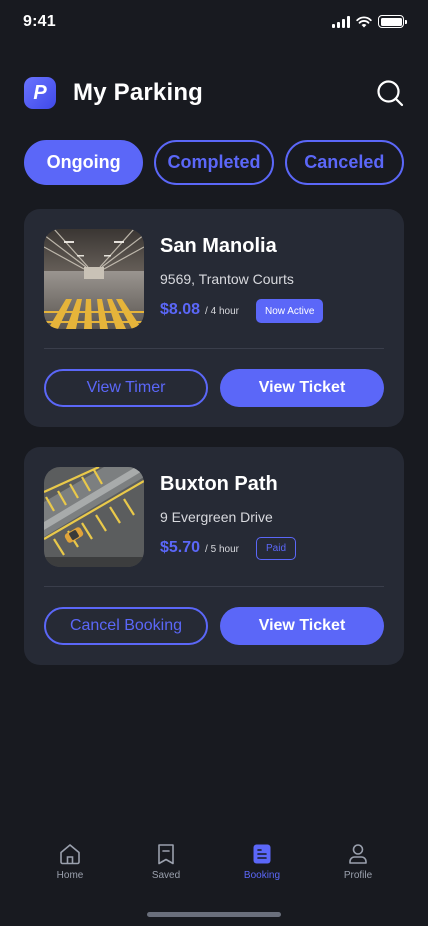 The width and height of the screenshot is (428, 926). Describe the element at coordinates (126, 626) in the screenshot. I see `cancel-booking-button: Cancel Booking` at that location.